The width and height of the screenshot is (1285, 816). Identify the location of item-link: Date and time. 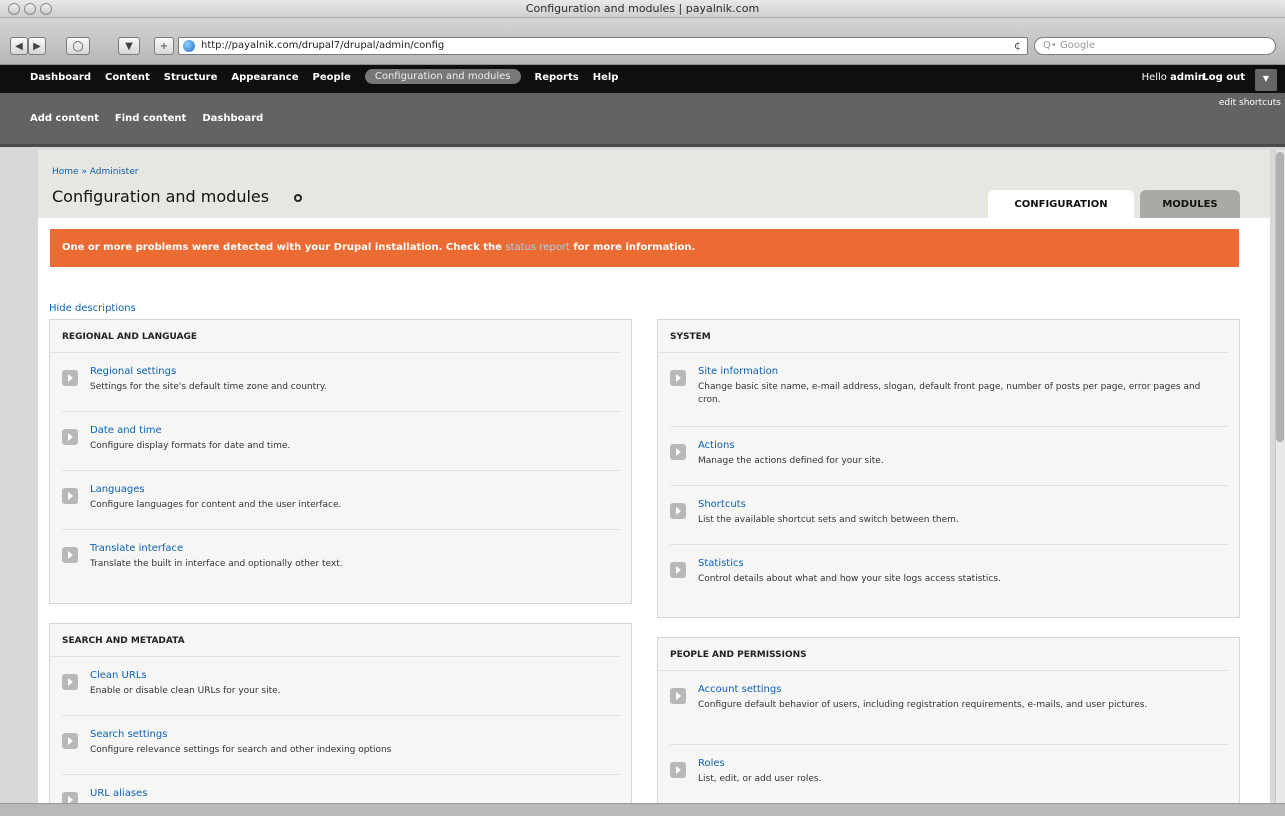
(126, 430).